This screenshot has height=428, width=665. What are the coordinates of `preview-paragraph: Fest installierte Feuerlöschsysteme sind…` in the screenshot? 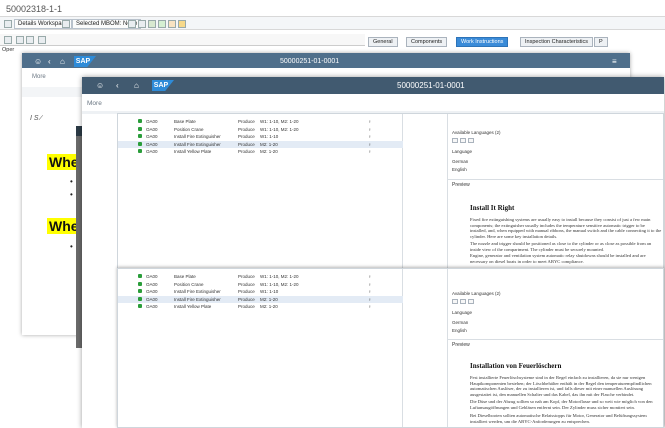 It's located at (561, 386).